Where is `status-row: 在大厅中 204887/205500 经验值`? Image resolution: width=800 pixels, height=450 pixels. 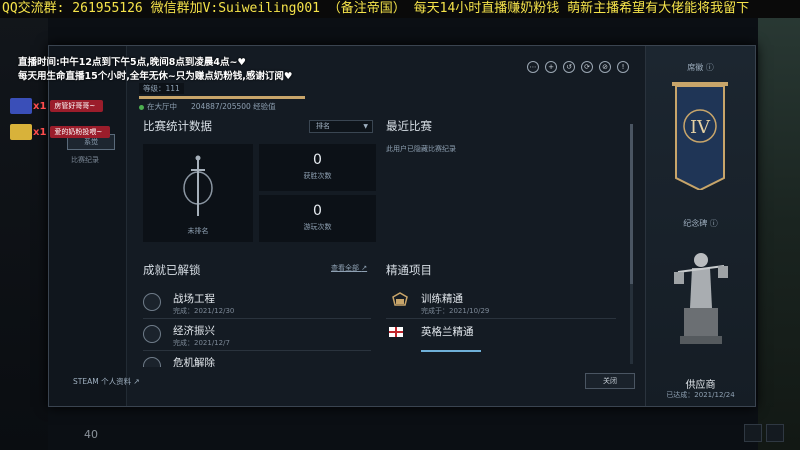
status-row: 在大厅中 204887/205500 经验值 is located at coordinates (207, 106).